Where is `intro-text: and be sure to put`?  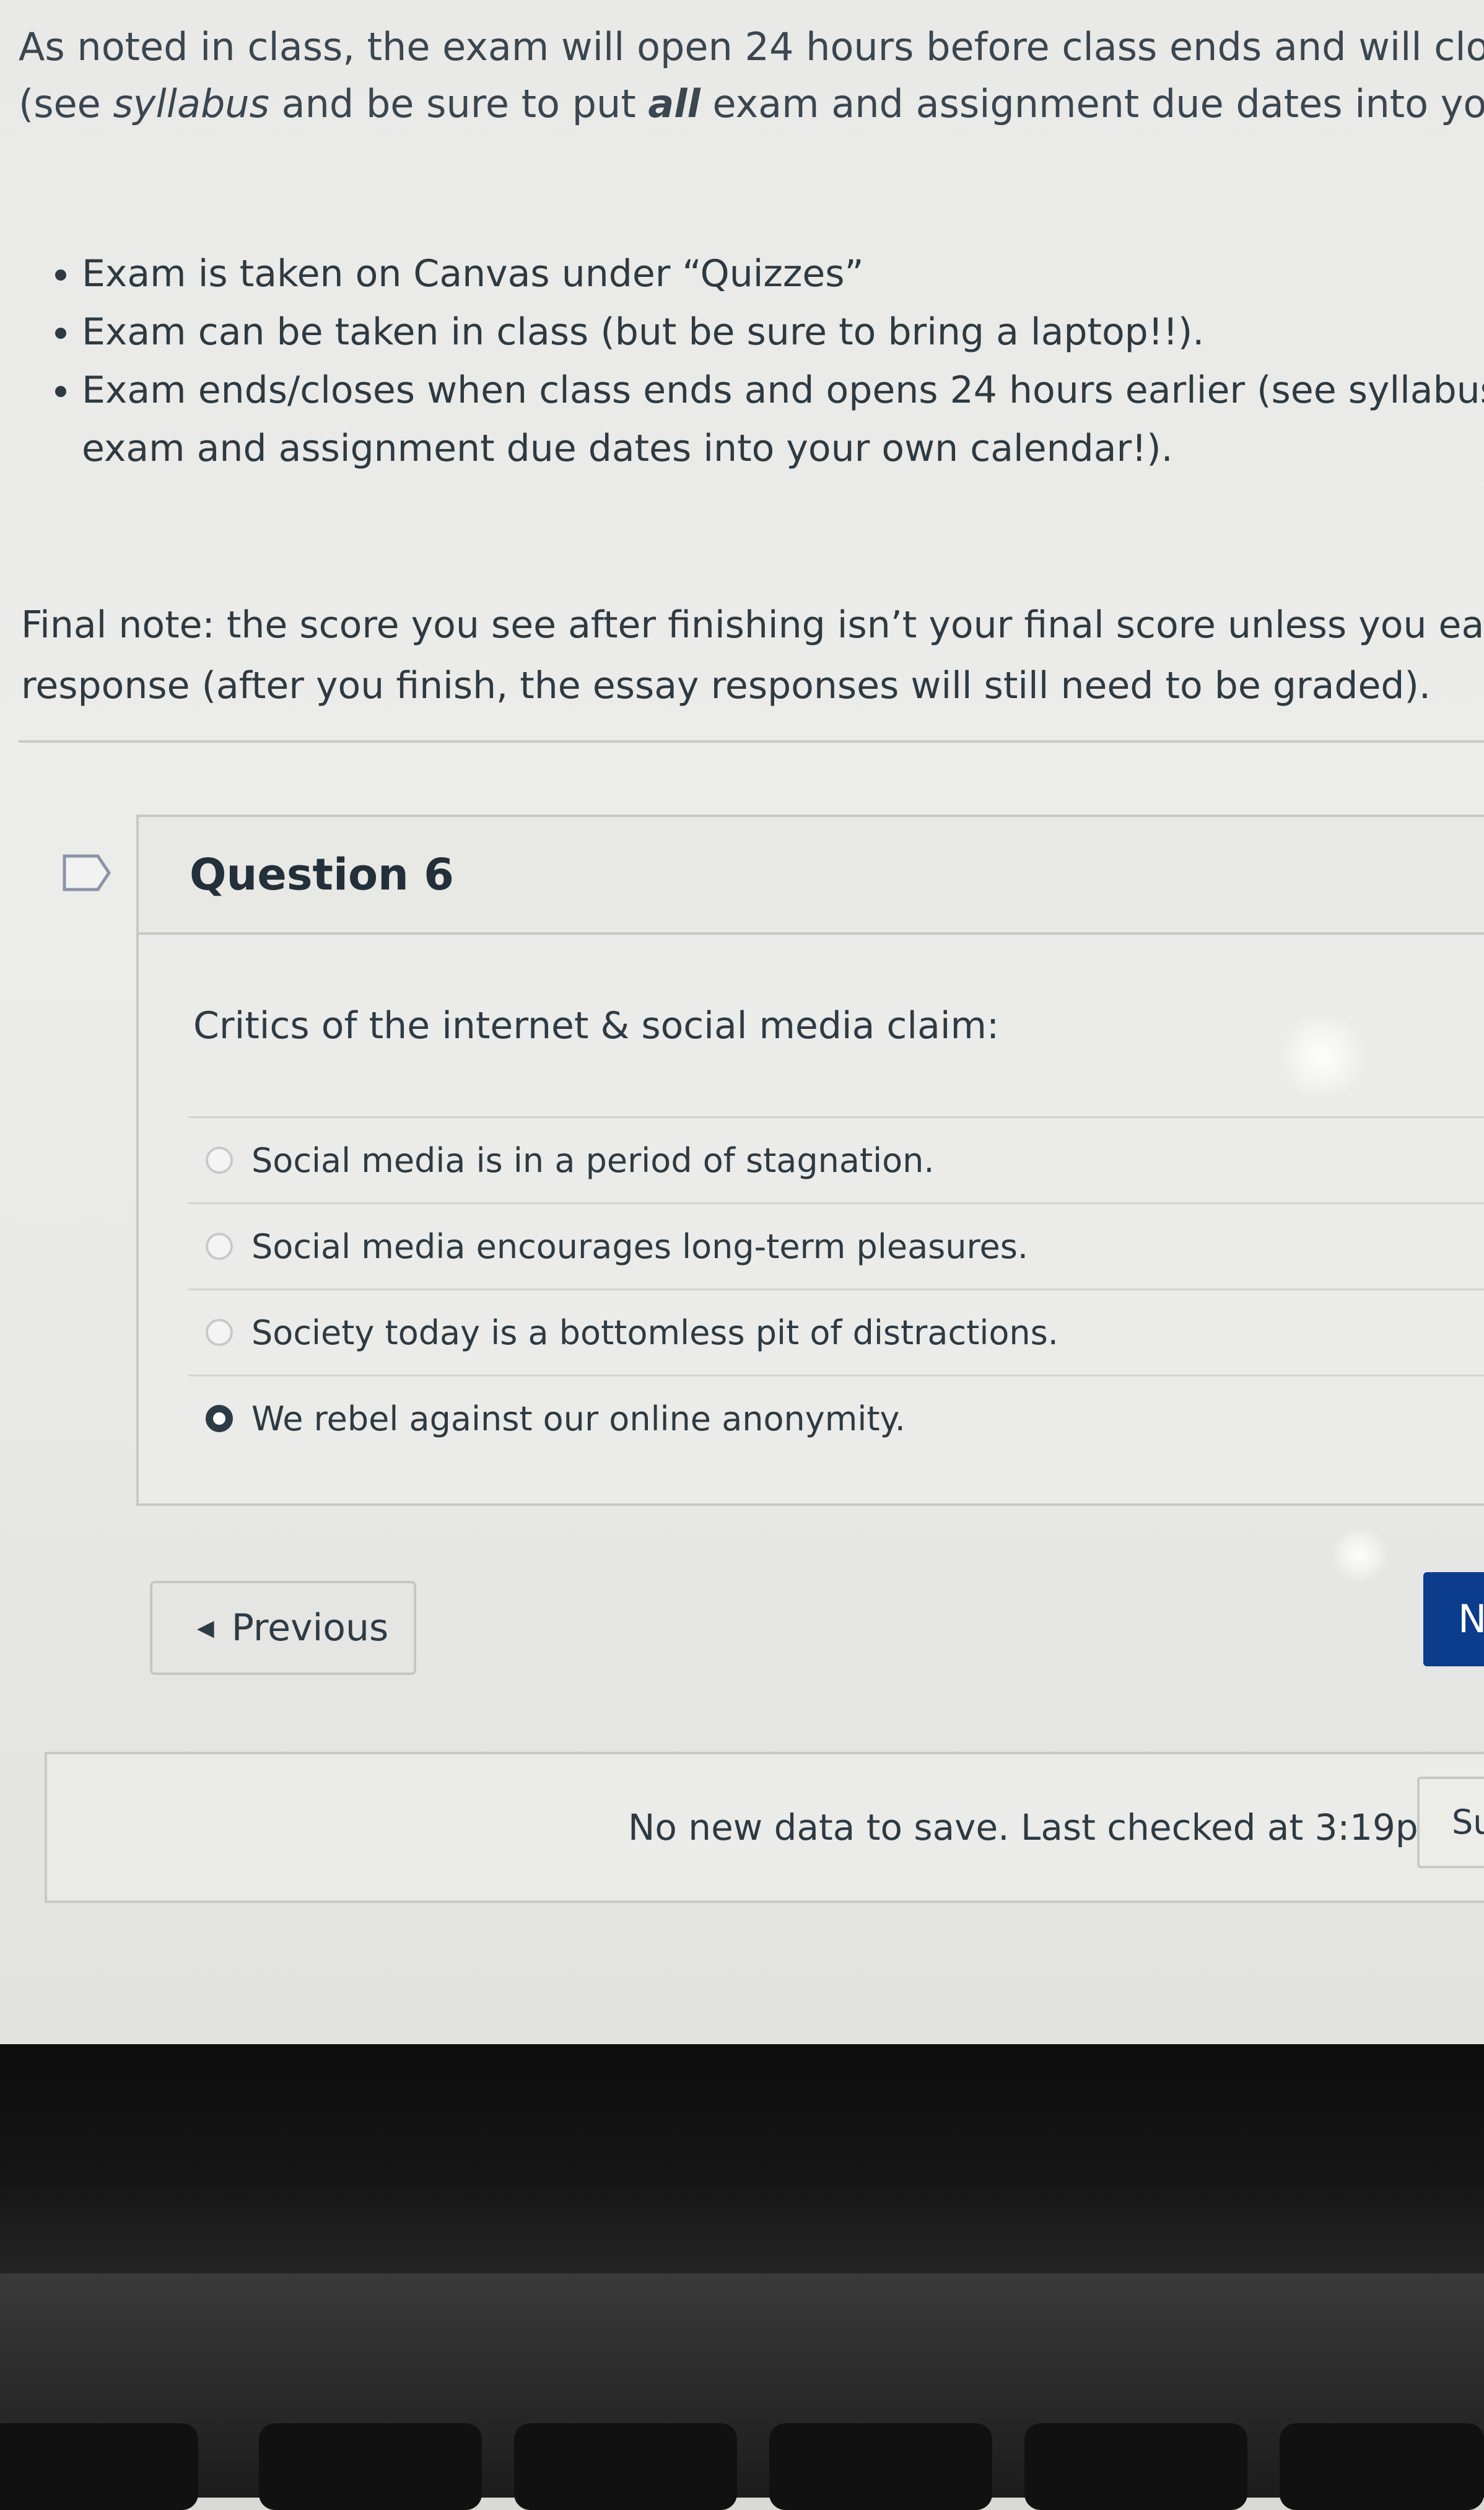
intro-text: and be sure to put is located at coordinates (458, 104).